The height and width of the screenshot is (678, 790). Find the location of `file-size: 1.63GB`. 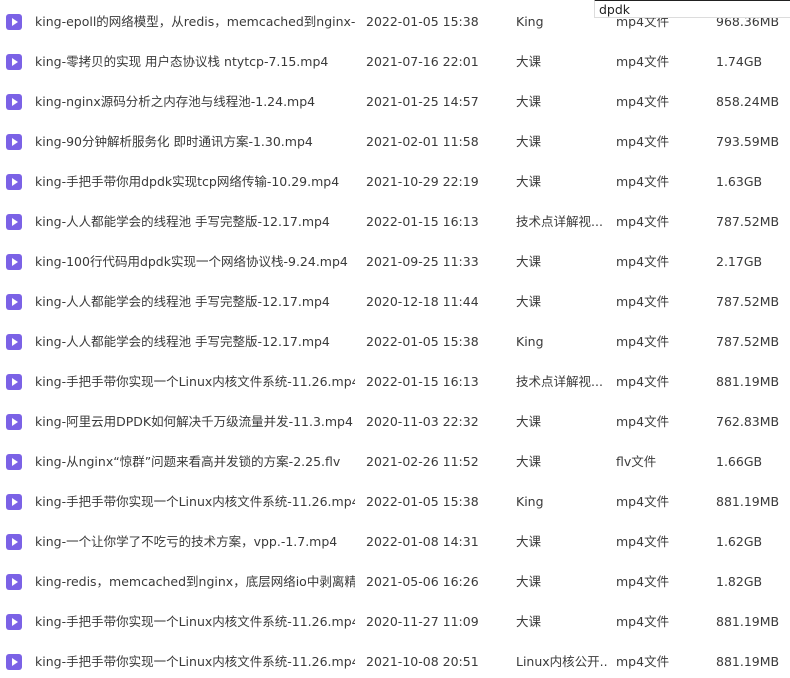

file-size: 1.63GB is located at coordinates (739, 181).